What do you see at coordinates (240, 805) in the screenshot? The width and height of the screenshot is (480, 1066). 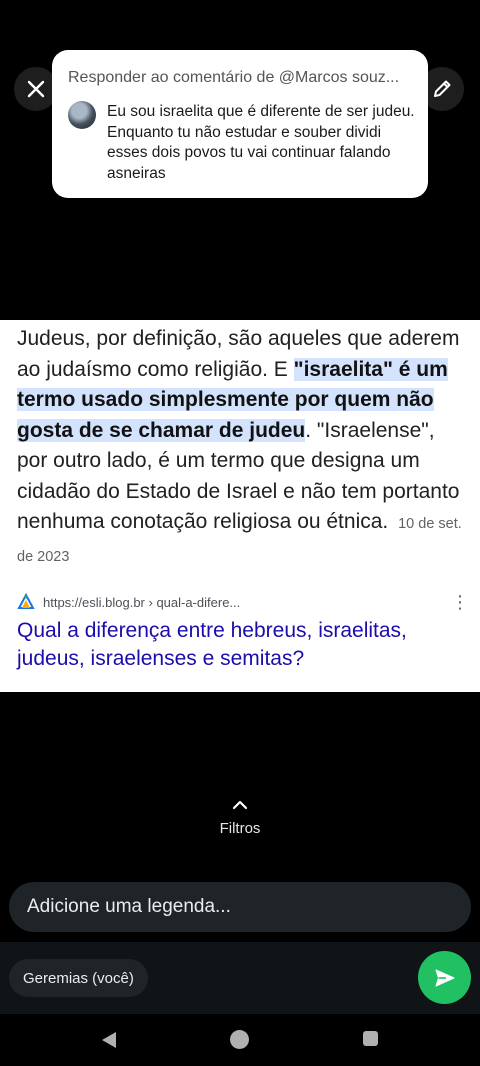 I see `chevron-up-icon` at bounding box center [240, 805].